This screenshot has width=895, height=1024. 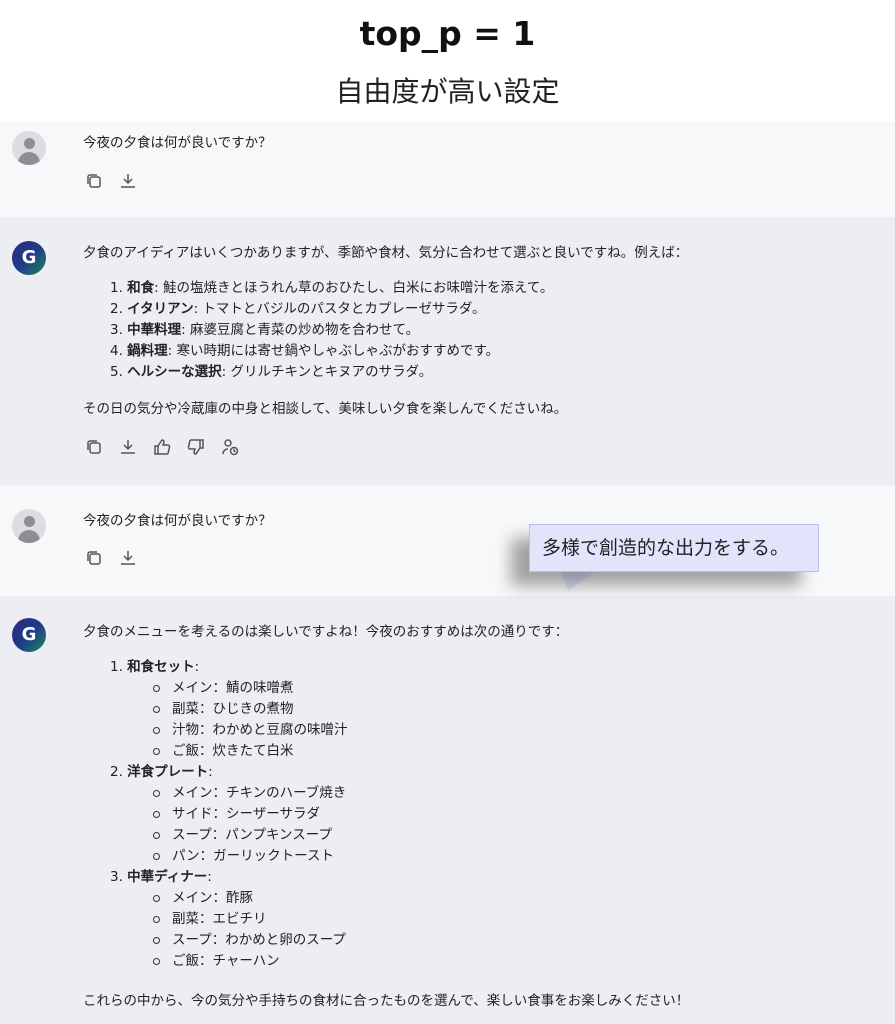 I want to click on list-item: 5. ヘルシーな選択: グリルチキンとキヌアのサラダ。, so click(x=271, y=372).